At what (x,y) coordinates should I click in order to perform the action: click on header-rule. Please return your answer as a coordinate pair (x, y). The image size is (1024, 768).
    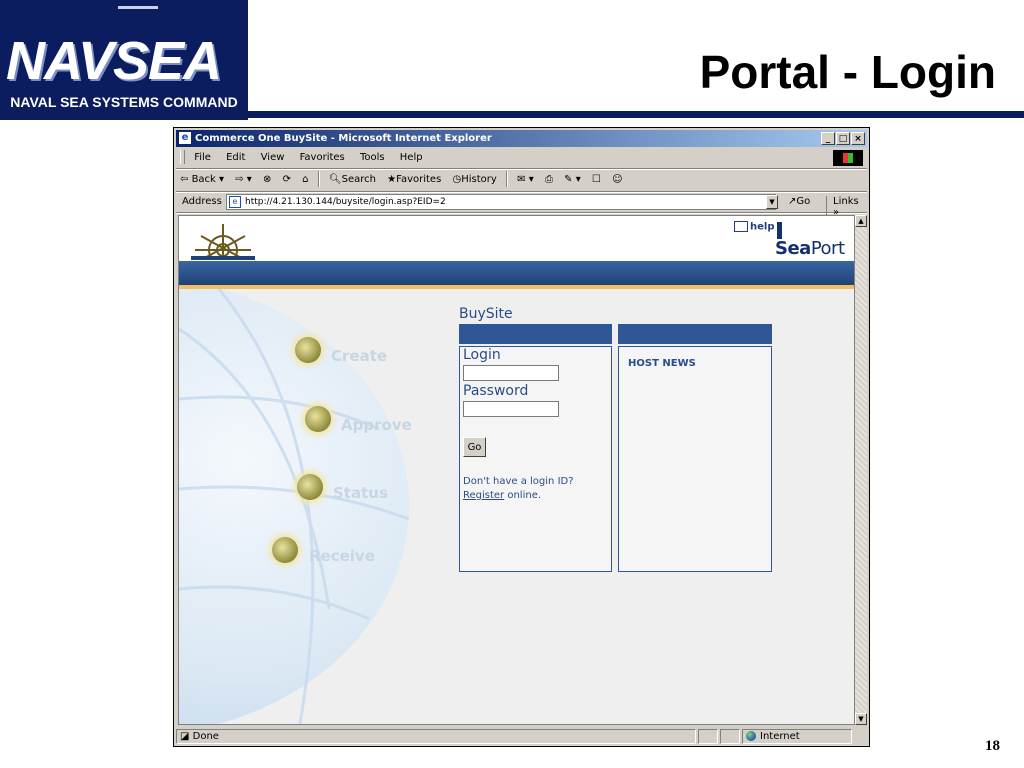
    Looking at the image, I should click on (636, 114).